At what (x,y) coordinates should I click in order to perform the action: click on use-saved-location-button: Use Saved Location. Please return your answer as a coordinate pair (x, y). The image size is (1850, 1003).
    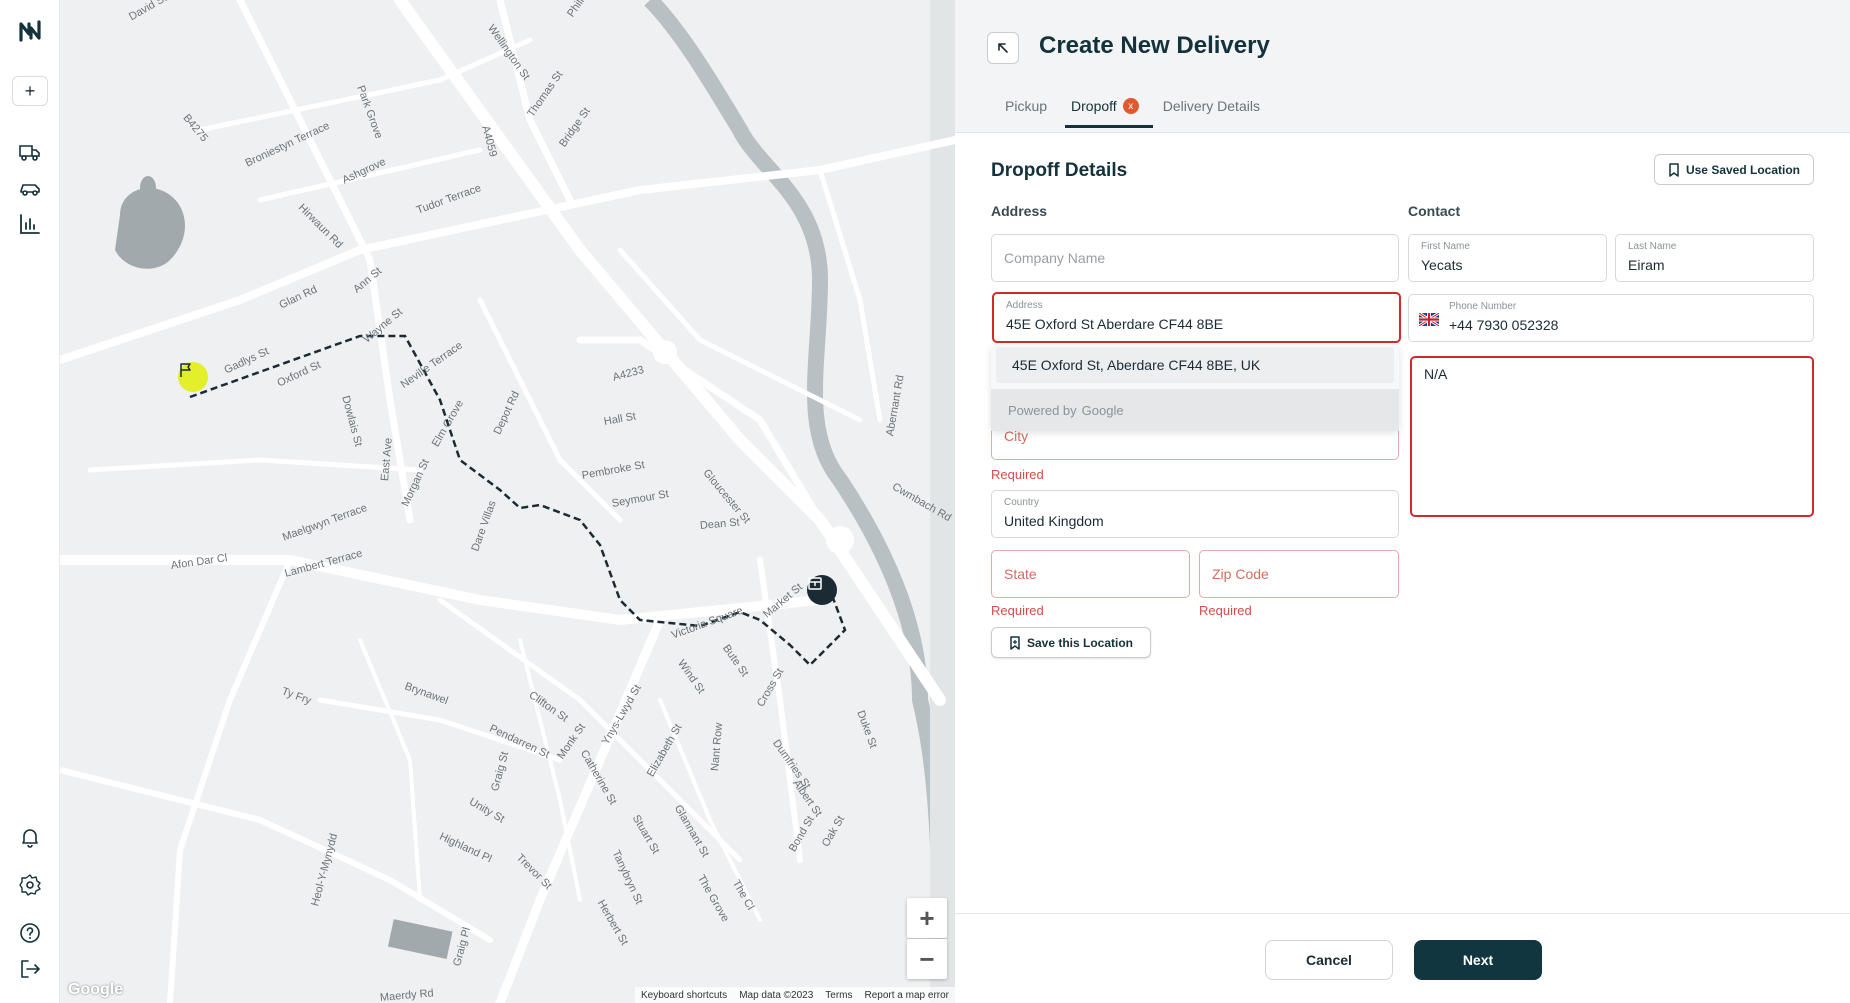
    Looking at the image, I should click on (1734, 169).